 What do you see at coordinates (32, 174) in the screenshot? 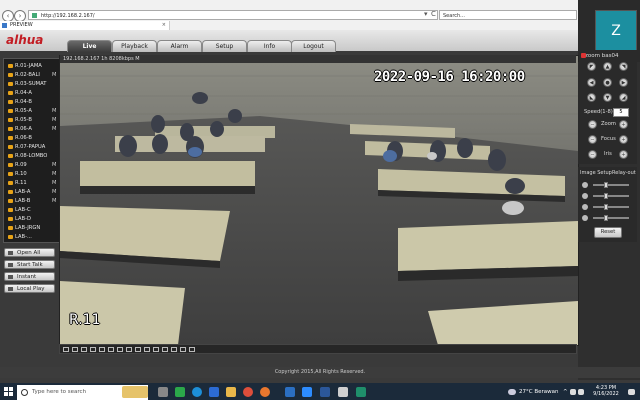
I see `channel-item: R.10 M` at bounding box center [32, 174].